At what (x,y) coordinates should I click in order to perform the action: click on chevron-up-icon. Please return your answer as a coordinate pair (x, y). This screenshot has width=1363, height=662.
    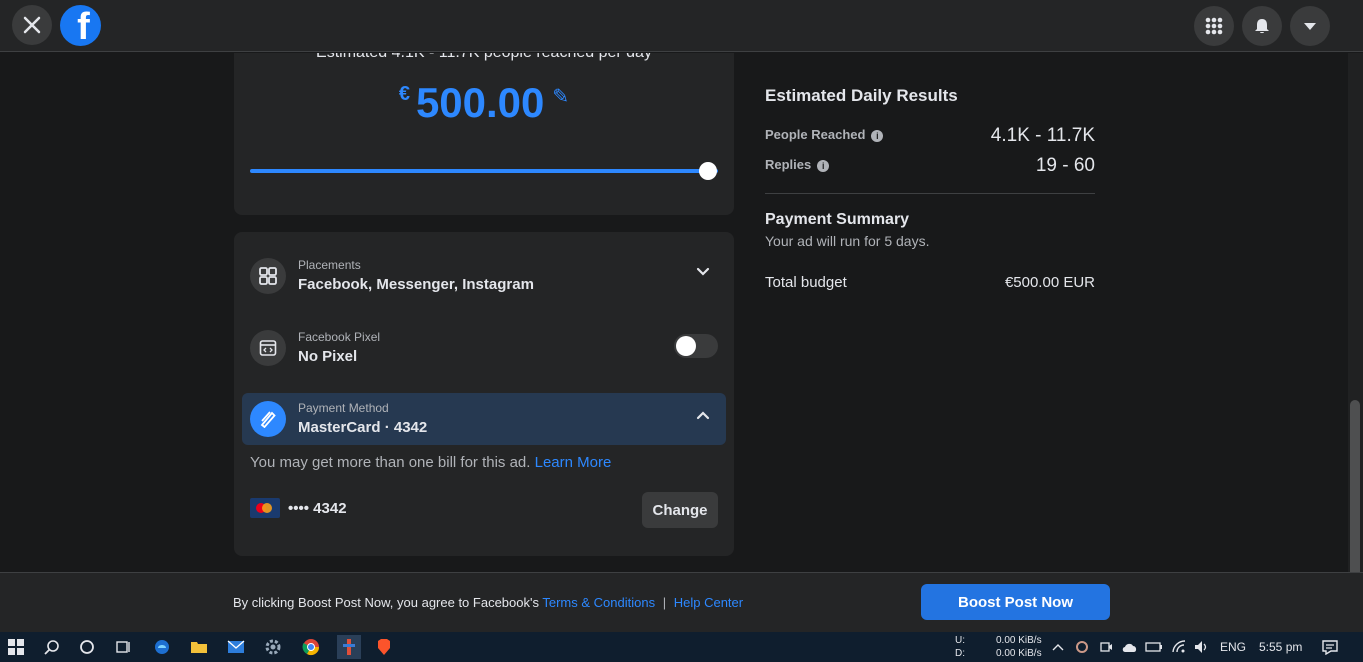
    Looking at the image, I should click on (703, 415).